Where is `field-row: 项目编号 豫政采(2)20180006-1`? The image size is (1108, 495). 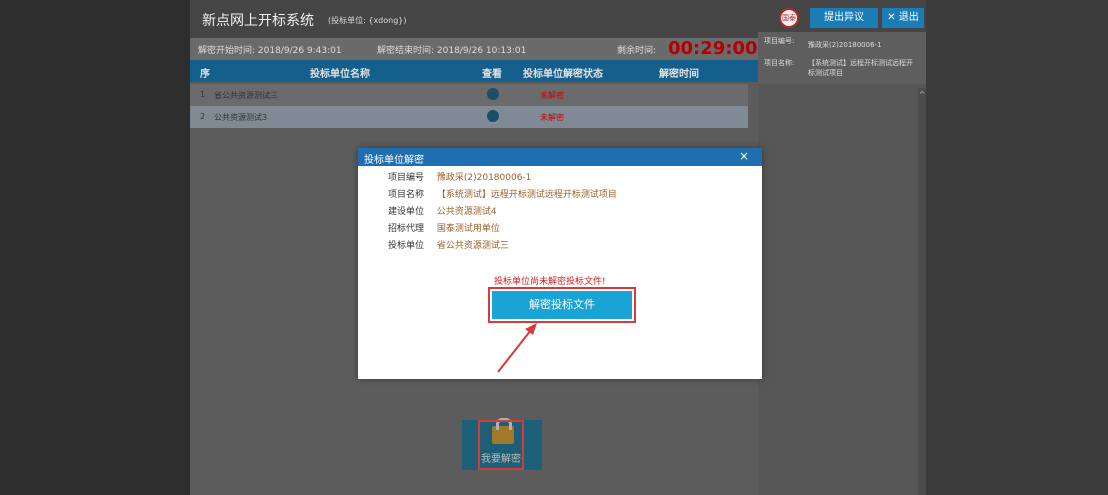 field-row: 项目编号 豫政采(2)20180006-1 is located at coordinates (502, 178).